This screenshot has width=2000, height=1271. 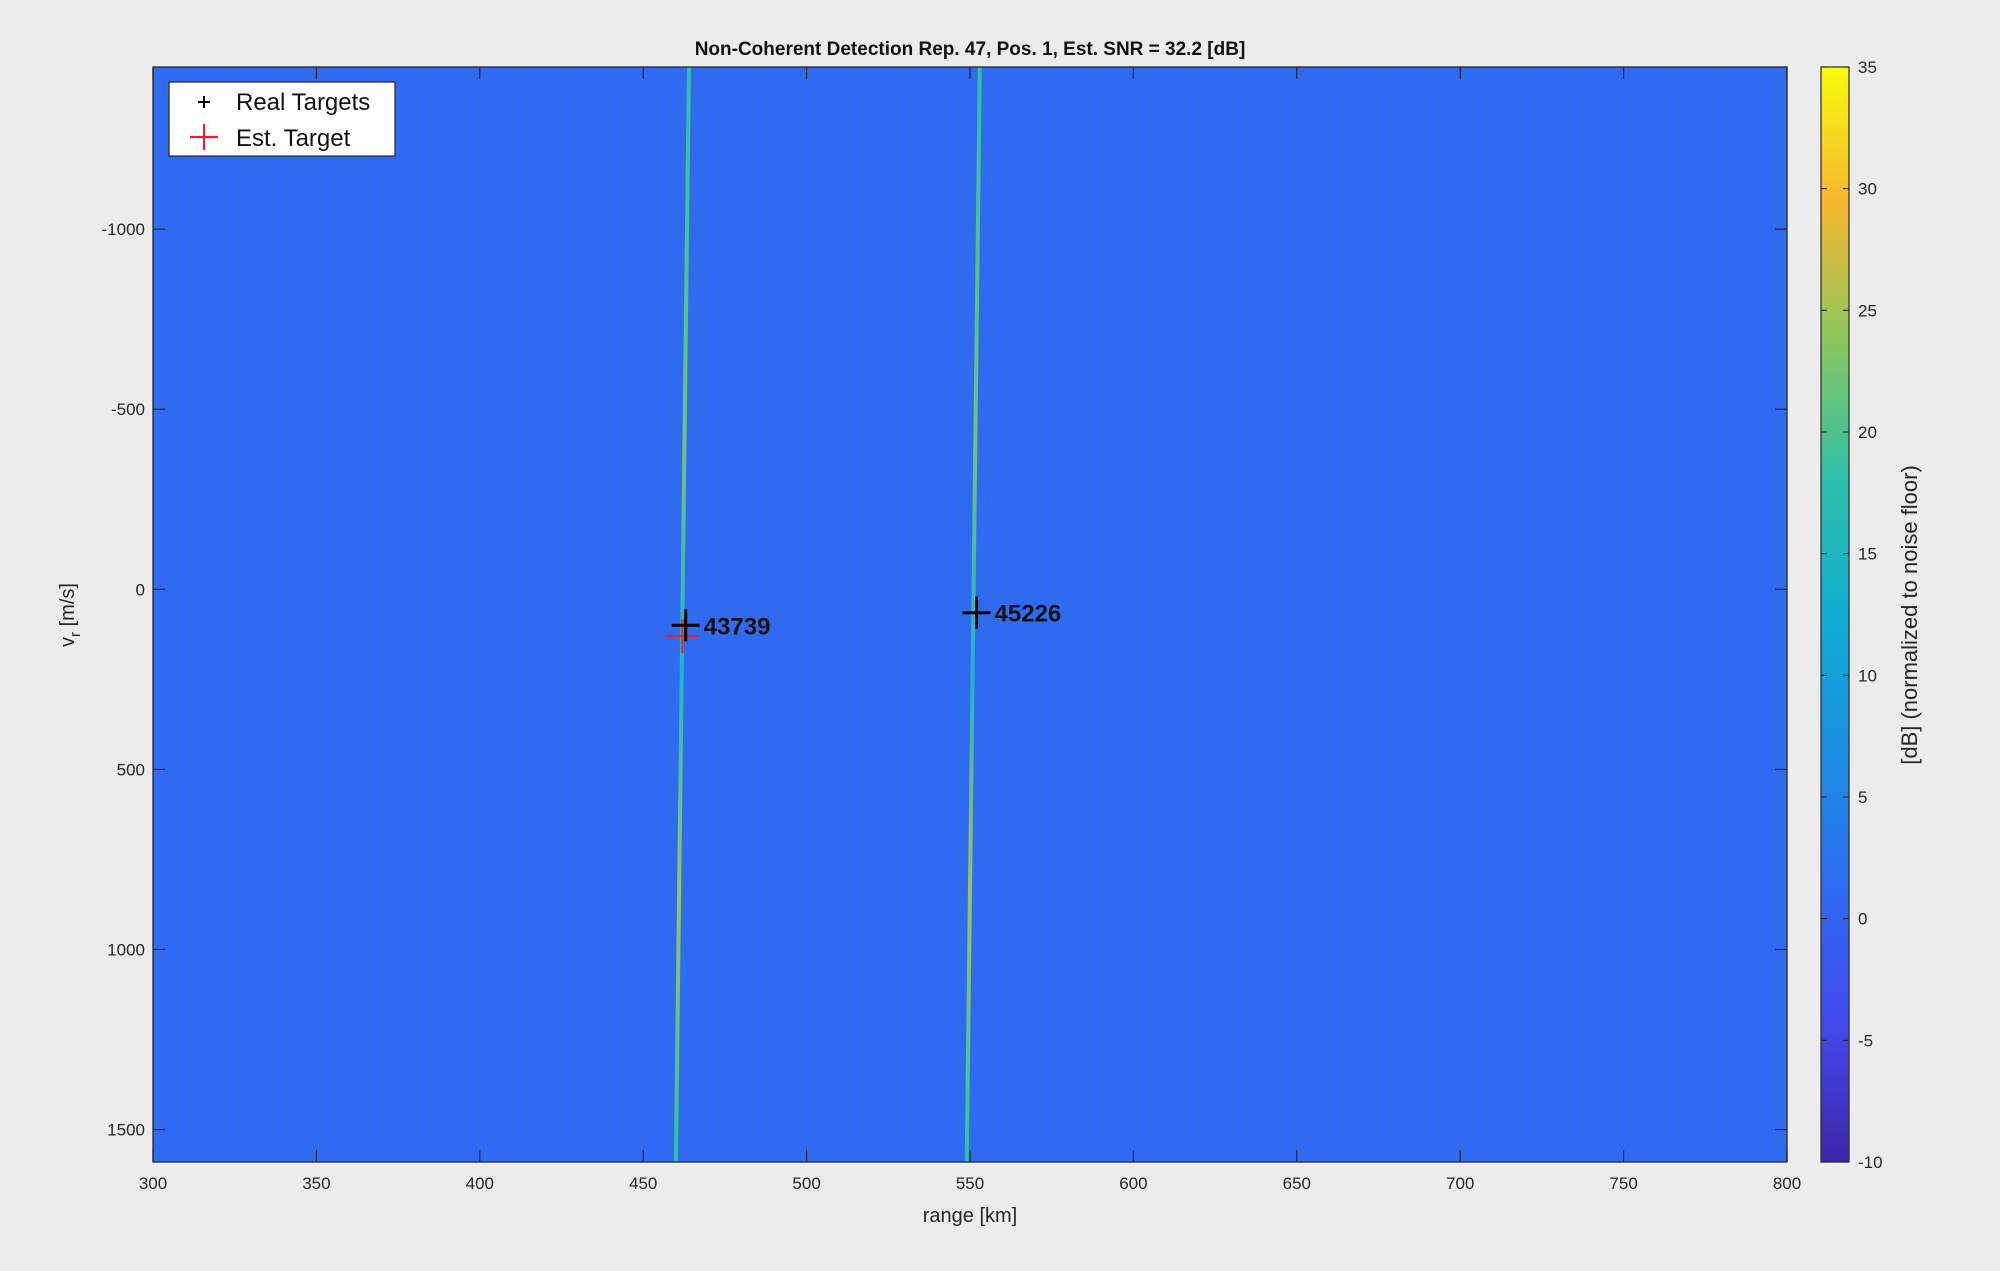 What do you see at coordinates (293, 138) in the screenshot?
I see `legend-est-label: Est. Target` at bounding box center [293, 138].